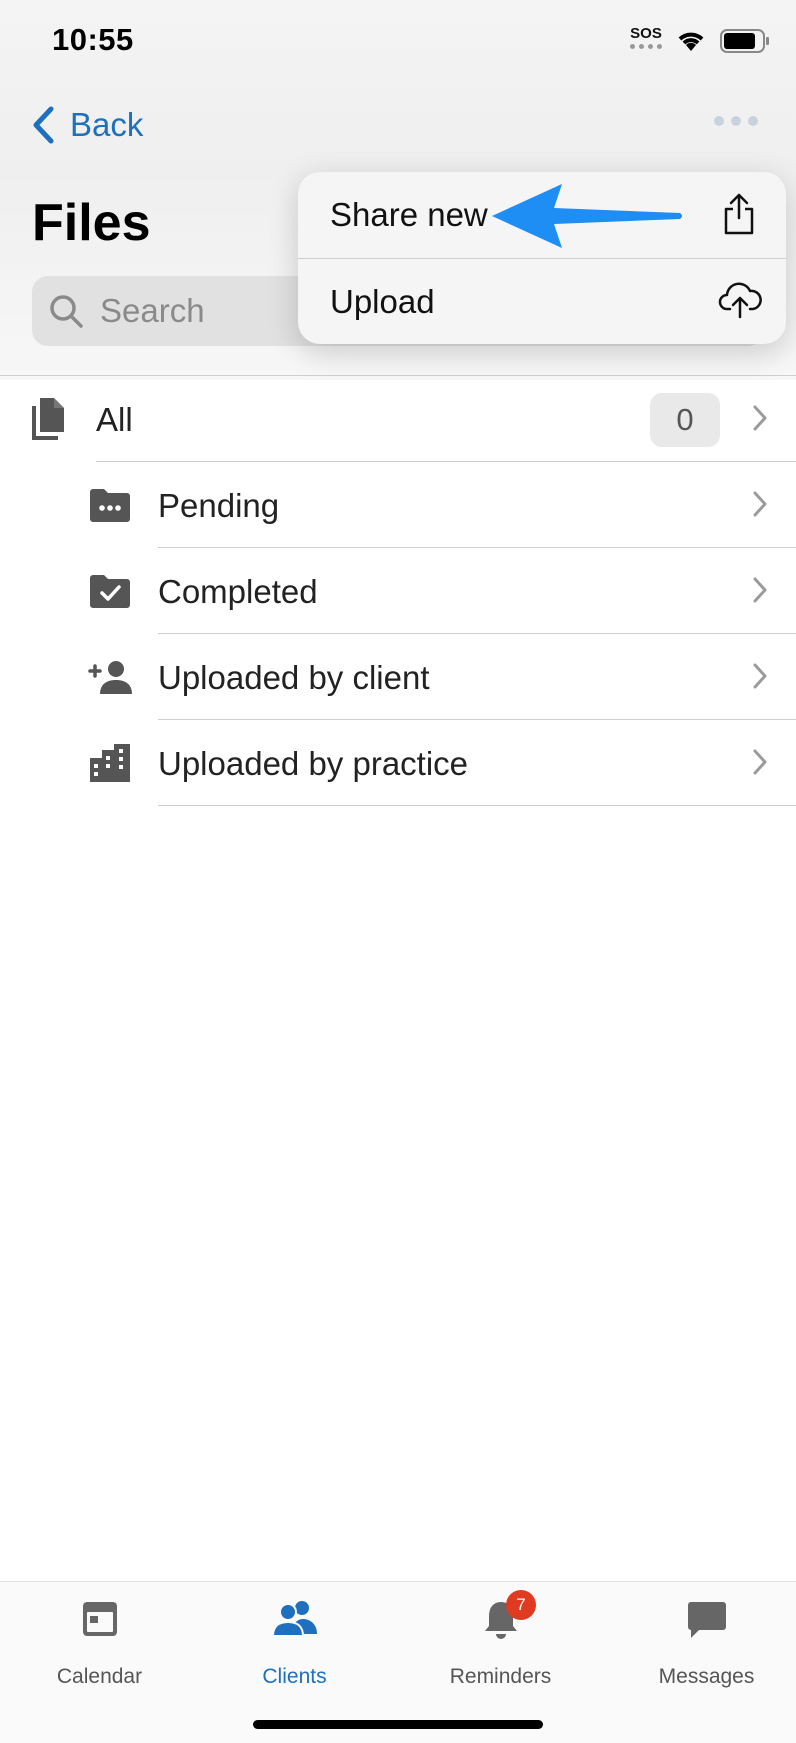 The height and width of the screenshot is (1743, 796). I want to click on building-icon, so click(110, 763).